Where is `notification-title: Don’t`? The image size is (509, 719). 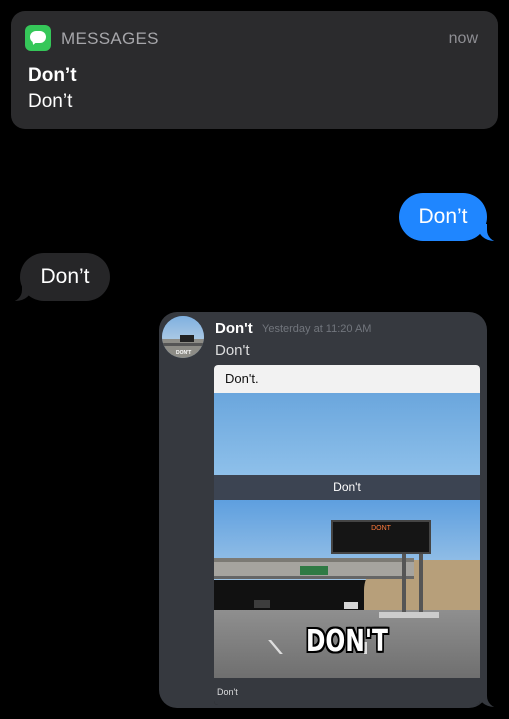 notification-title: Don’t is located at coordinates (52, 75).